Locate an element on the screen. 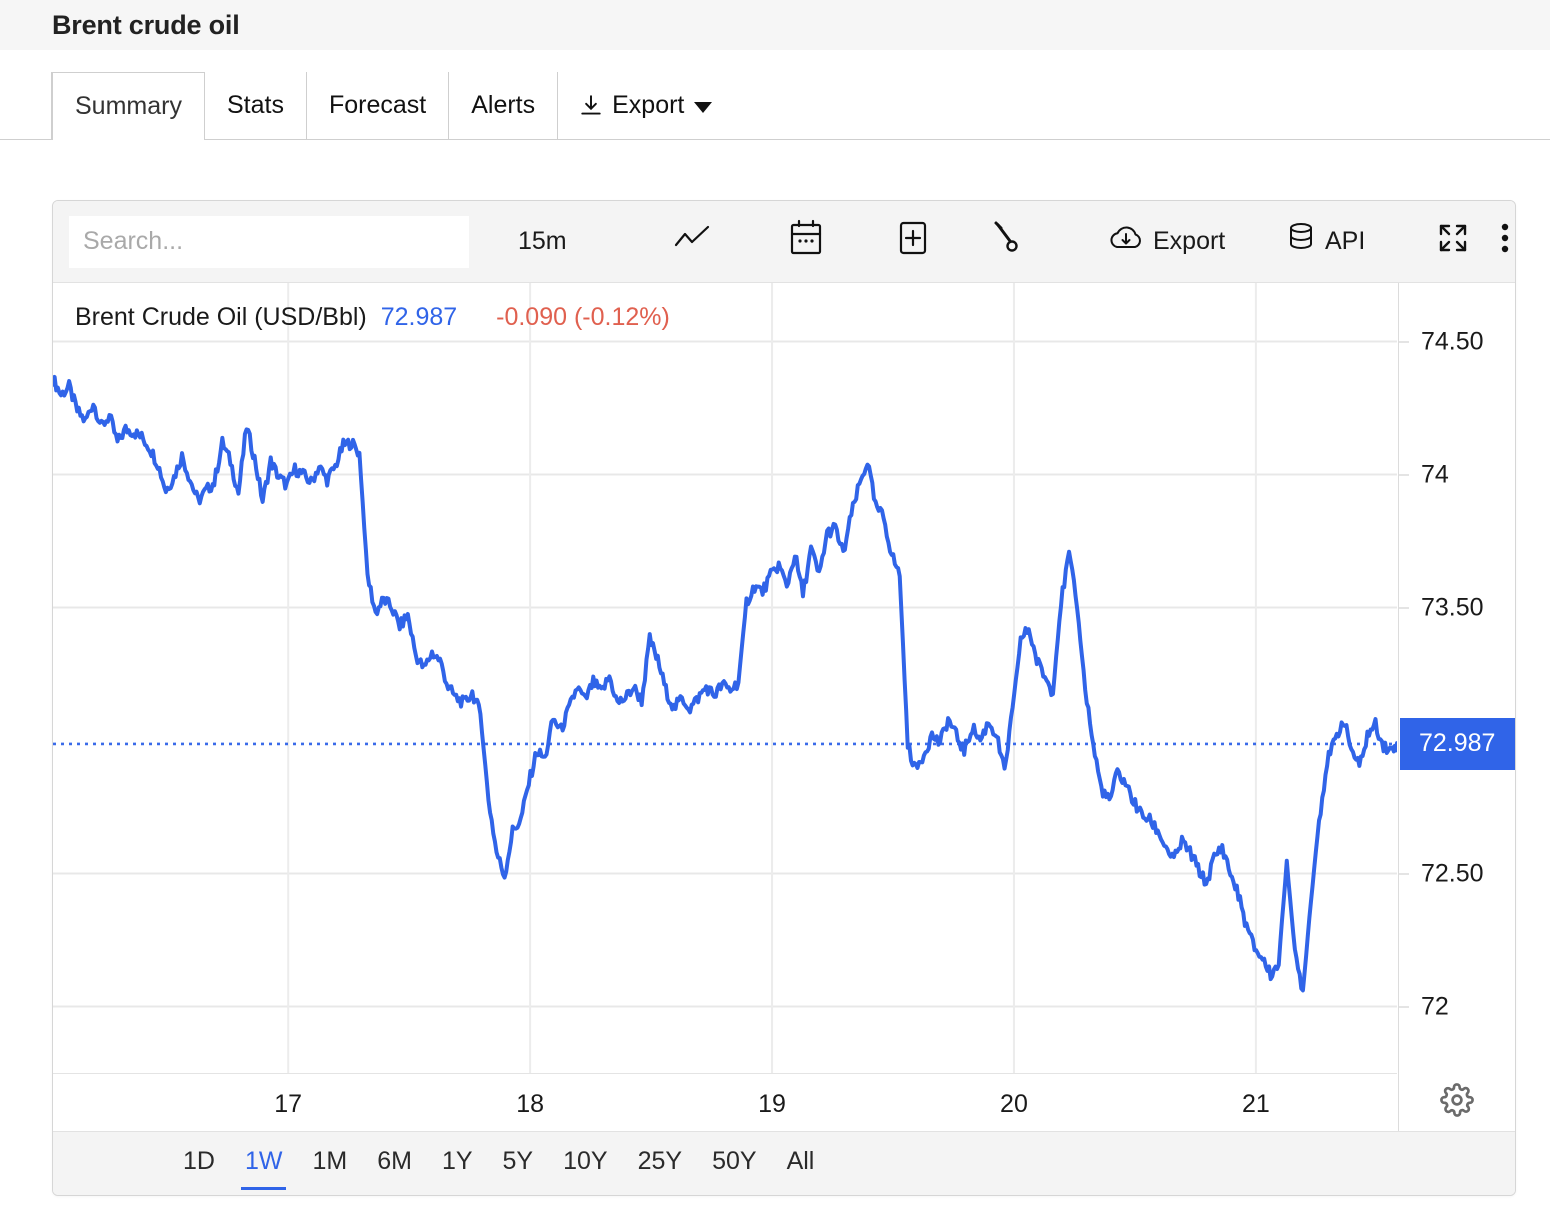 This screenshot has width=1550, height=1216. tab-summary-label: Summary is located at coordinates (128, 106).